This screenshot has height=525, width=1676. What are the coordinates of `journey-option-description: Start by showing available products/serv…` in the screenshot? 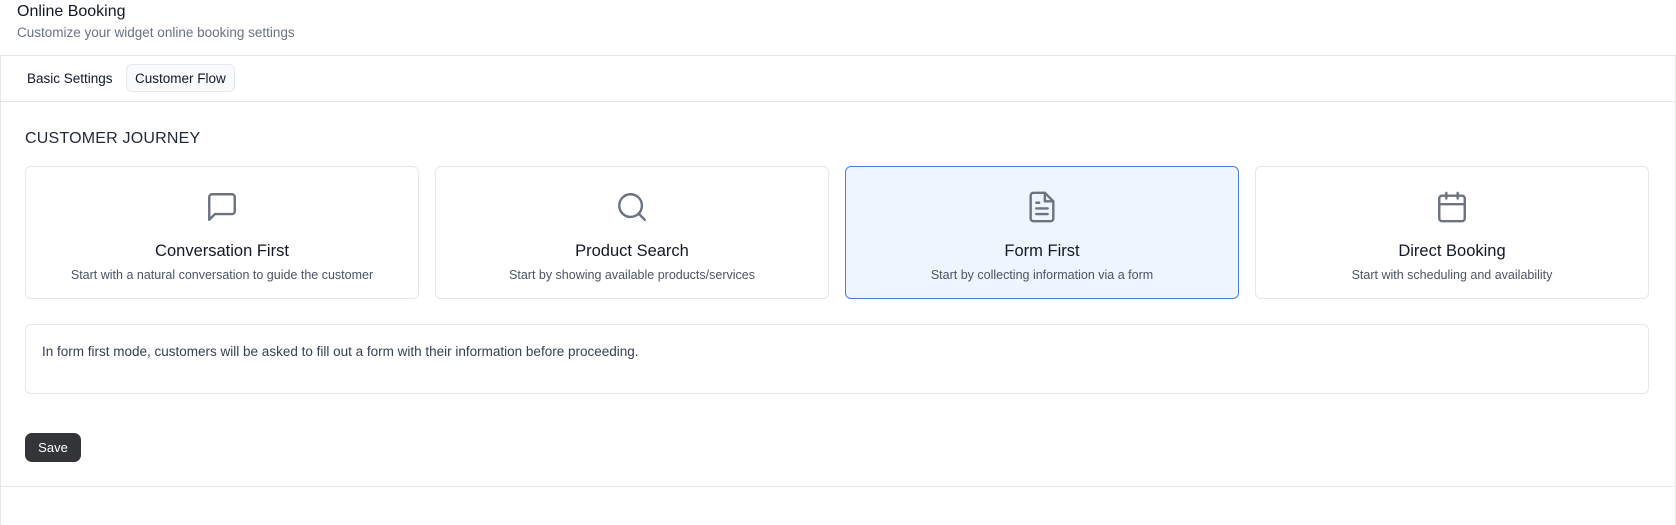 It's located at (632, 275).